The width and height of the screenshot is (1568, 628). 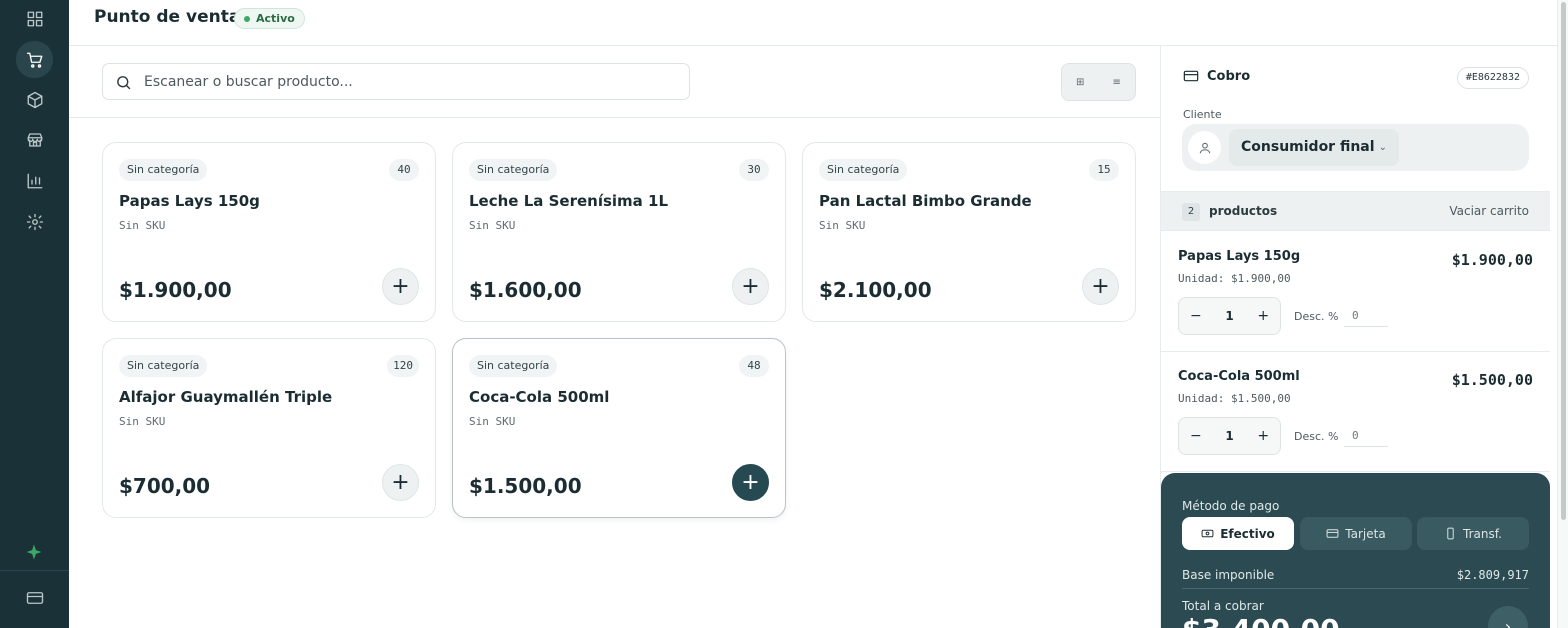 I want to click on cart-label: productos, so click(x=1243, y=211).